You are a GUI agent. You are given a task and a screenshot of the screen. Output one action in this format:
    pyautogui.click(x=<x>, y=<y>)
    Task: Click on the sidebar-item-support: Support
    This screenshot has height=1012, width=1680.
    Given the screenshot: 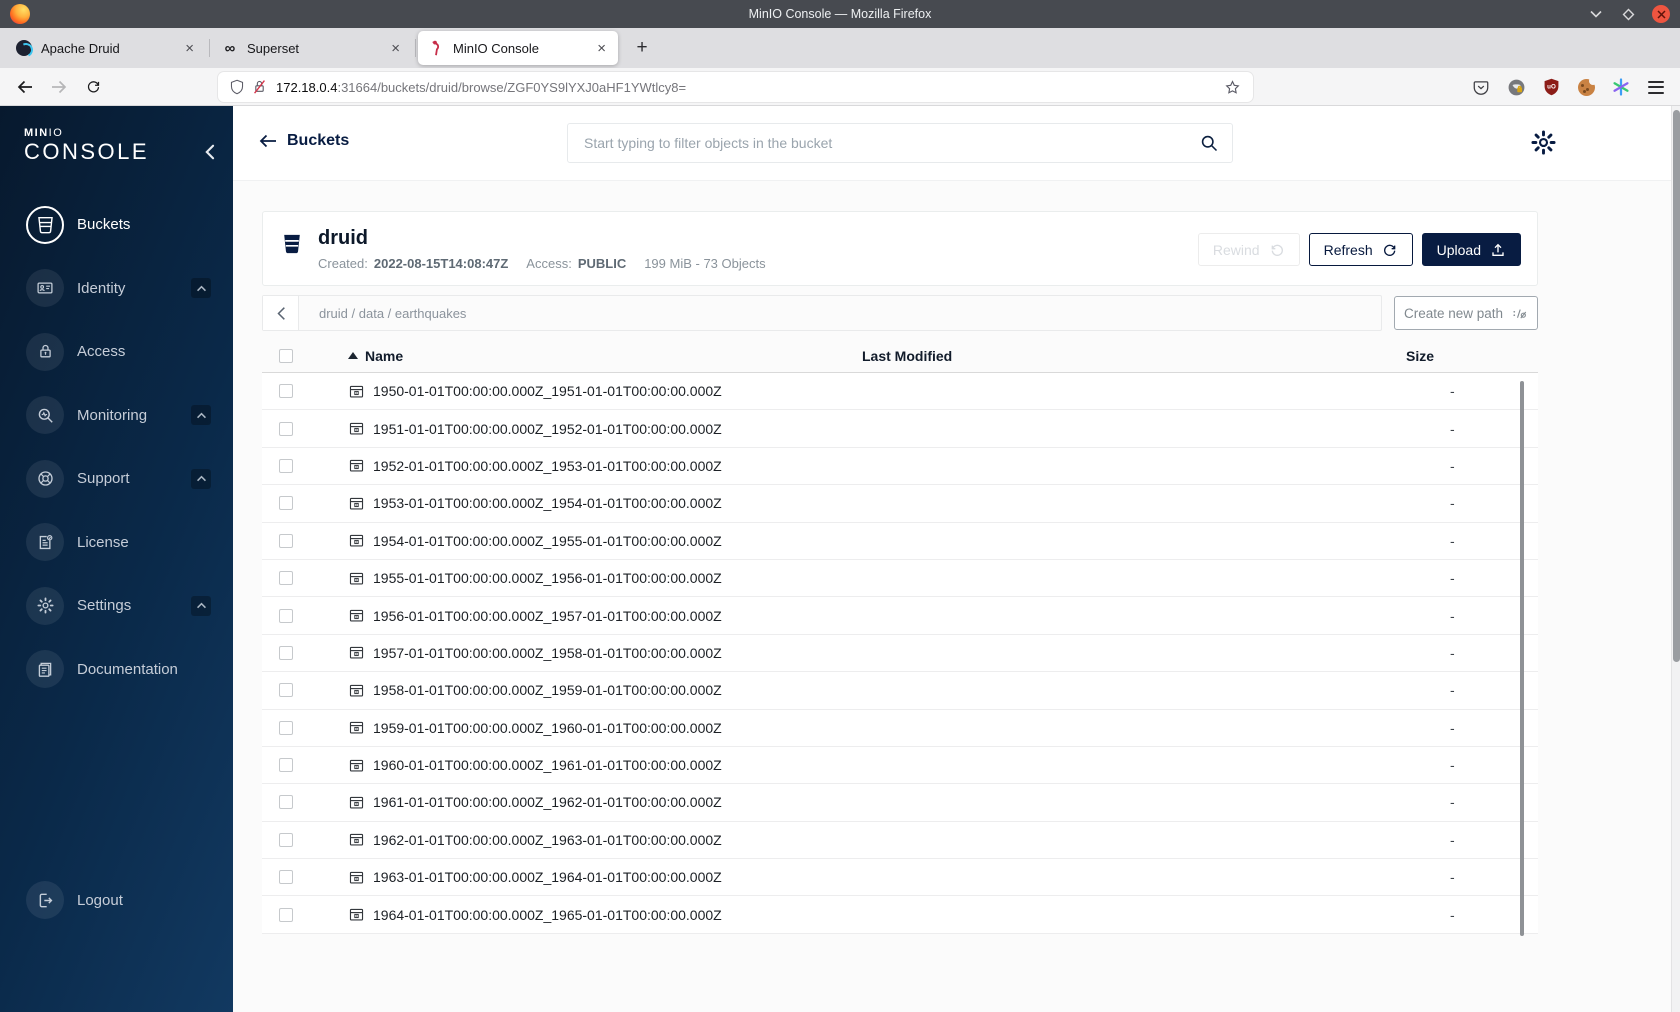 What is the action you would take?
    pyautogui.click(x=116, y=479)
    